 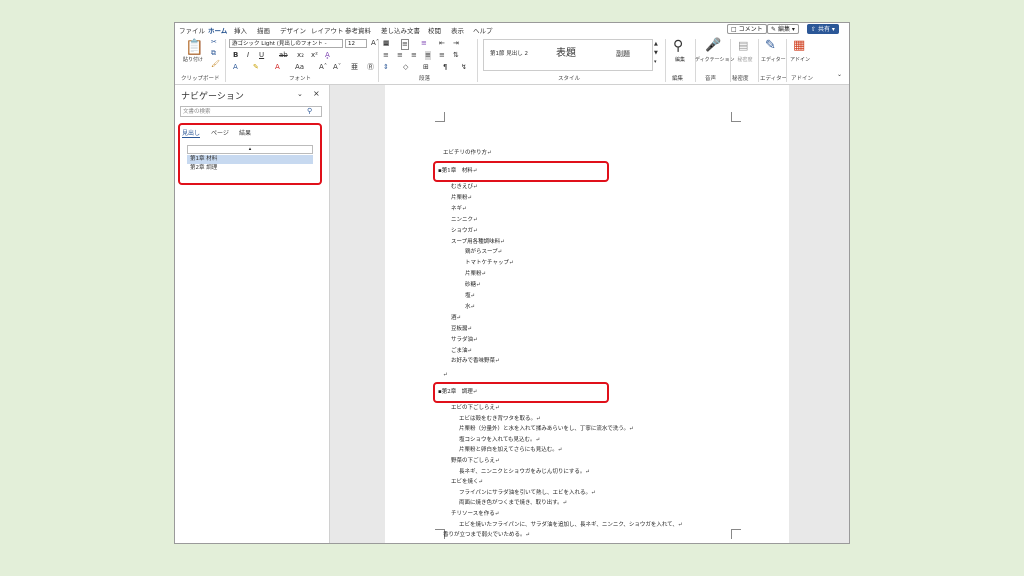 I want to click on nav-search-input: 文書の検索, so click(x=251, y=111).